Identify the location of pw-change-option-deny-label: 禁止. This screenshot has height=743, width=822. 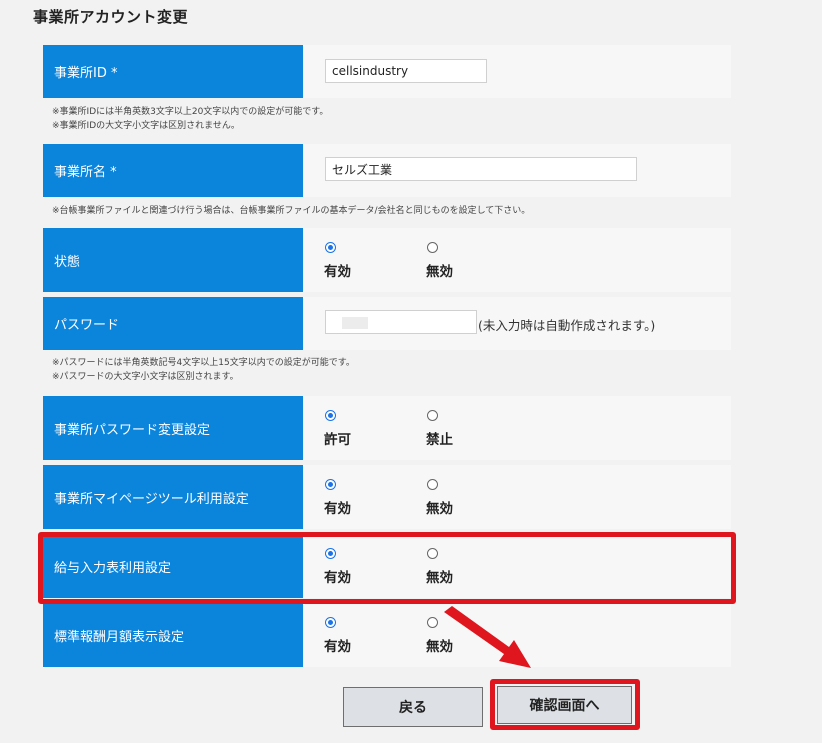
(439, 440).